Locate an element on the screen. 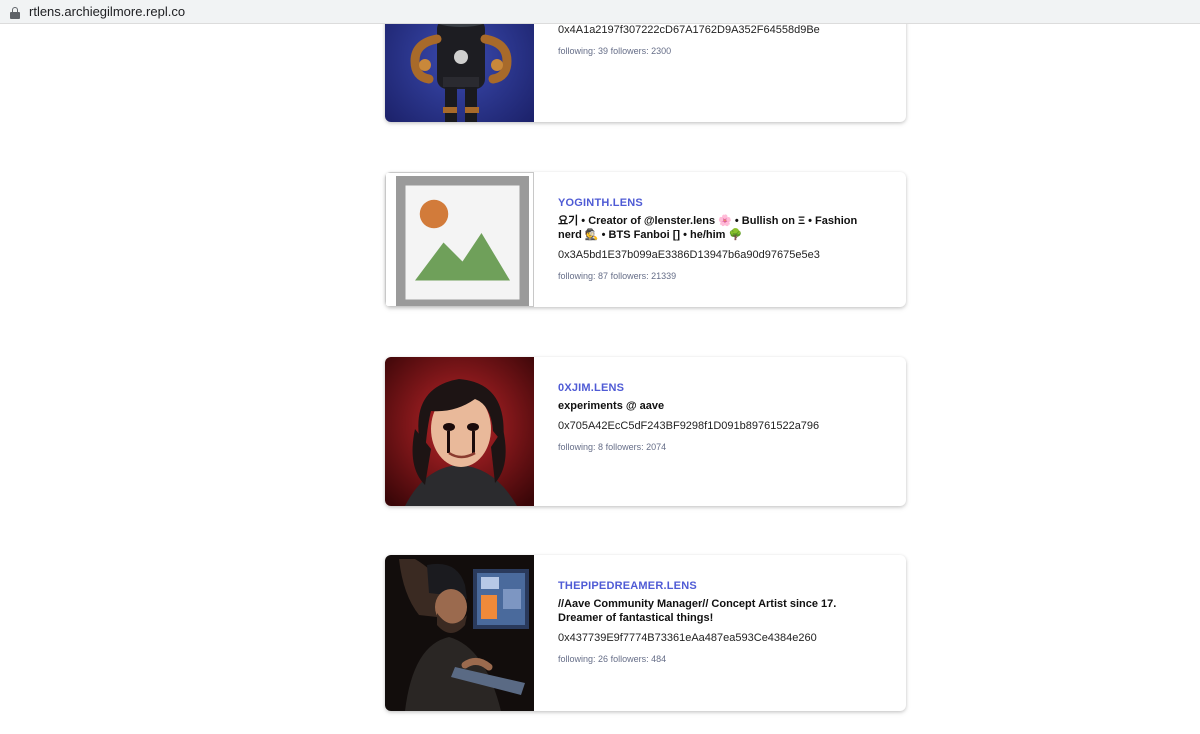  lock-icon is located at coordinates (15, 12).